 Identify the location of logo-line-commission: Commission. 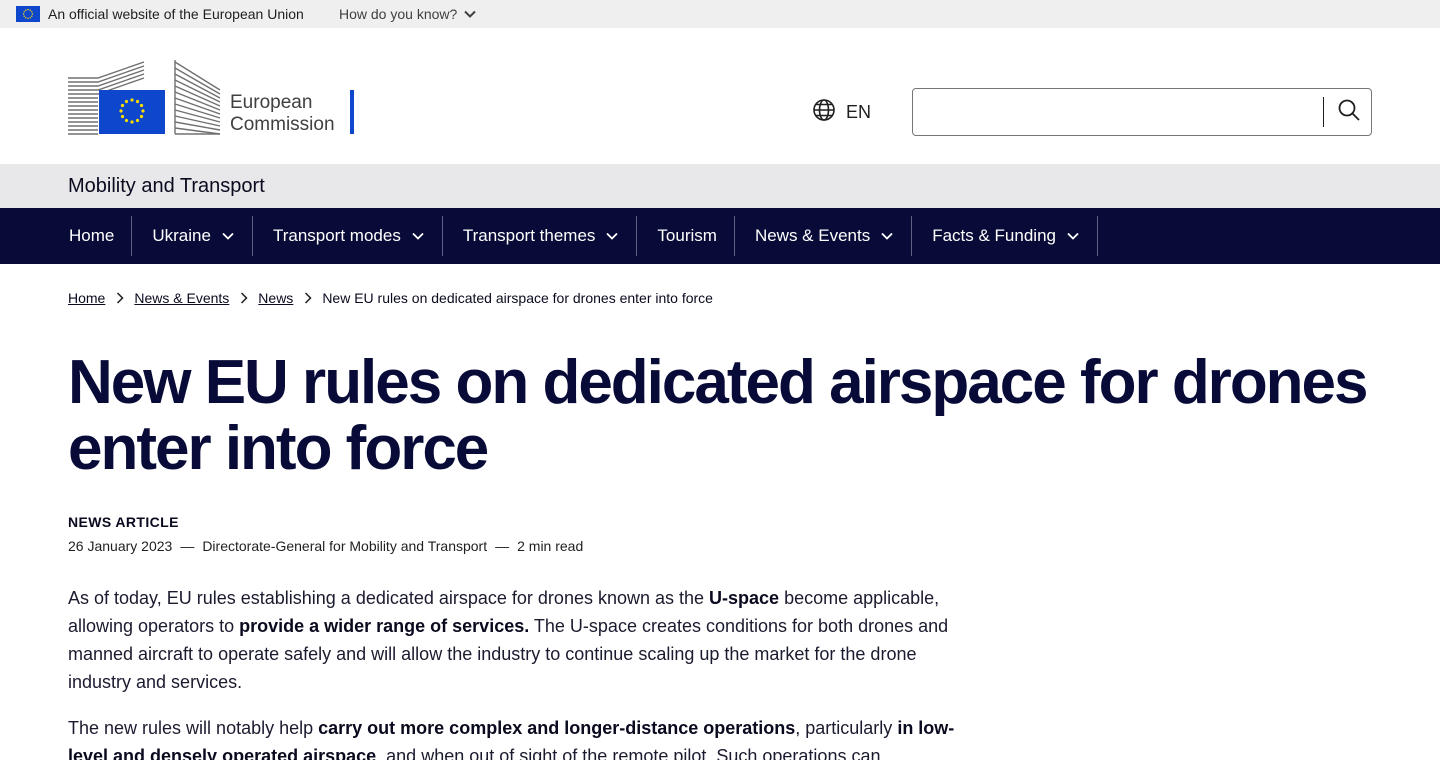
(282, 124).